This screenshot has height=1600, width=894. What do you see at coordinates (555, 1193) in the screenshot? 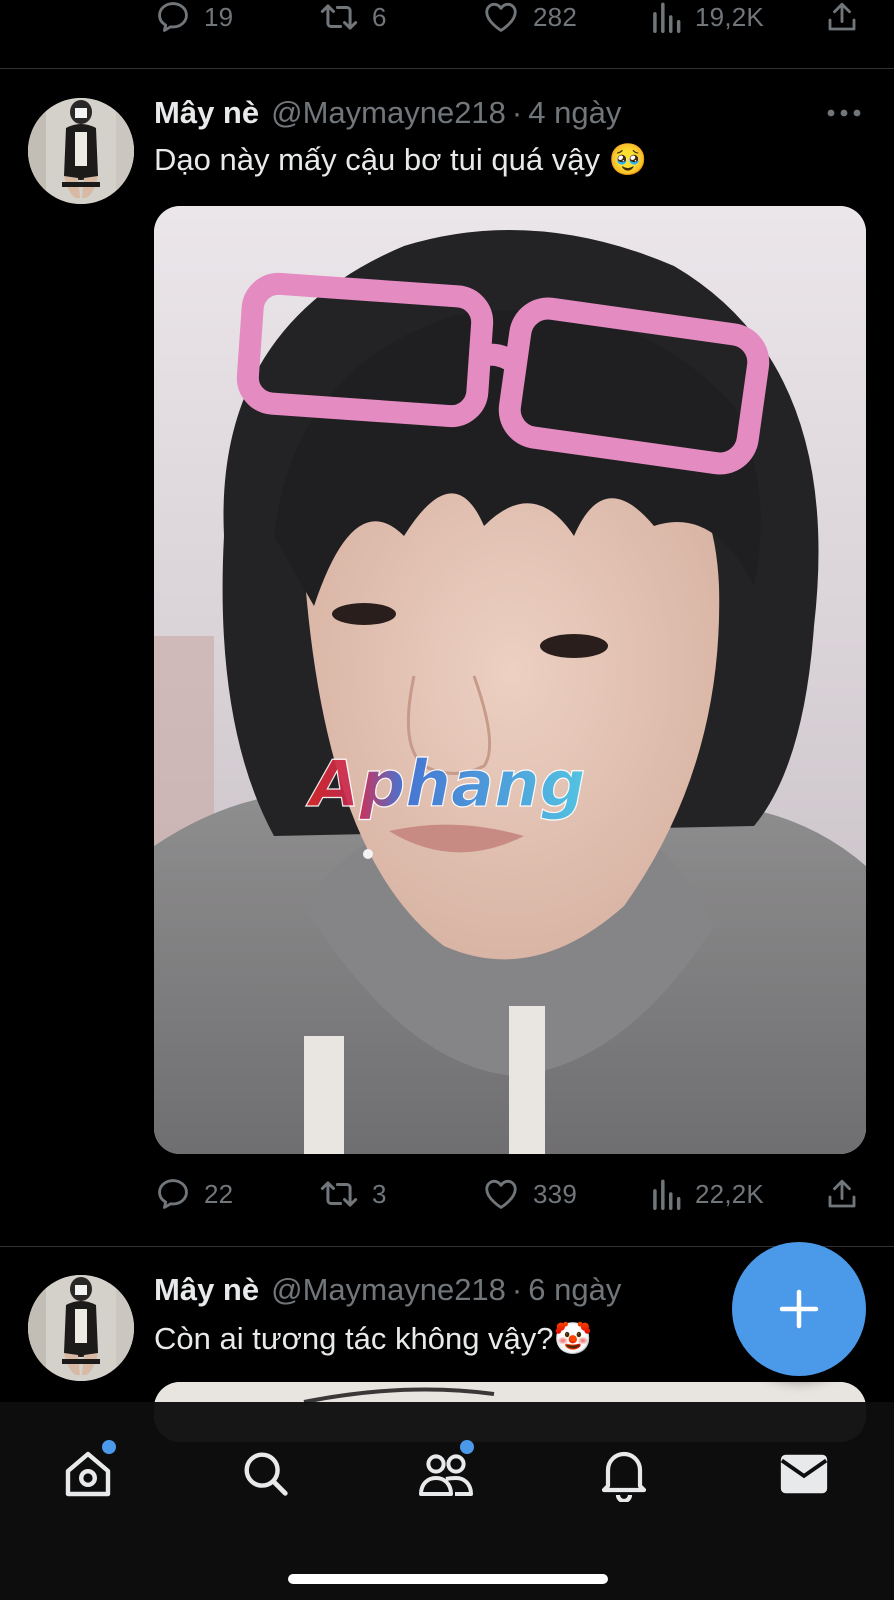
I see `like-count: 339` at bounding box center [555, 1193].